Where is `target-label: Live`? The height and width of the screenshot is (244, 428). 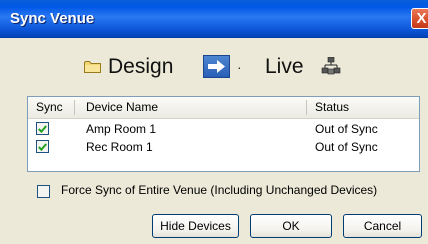 target-label: Live is located at coordinates (284, 66).